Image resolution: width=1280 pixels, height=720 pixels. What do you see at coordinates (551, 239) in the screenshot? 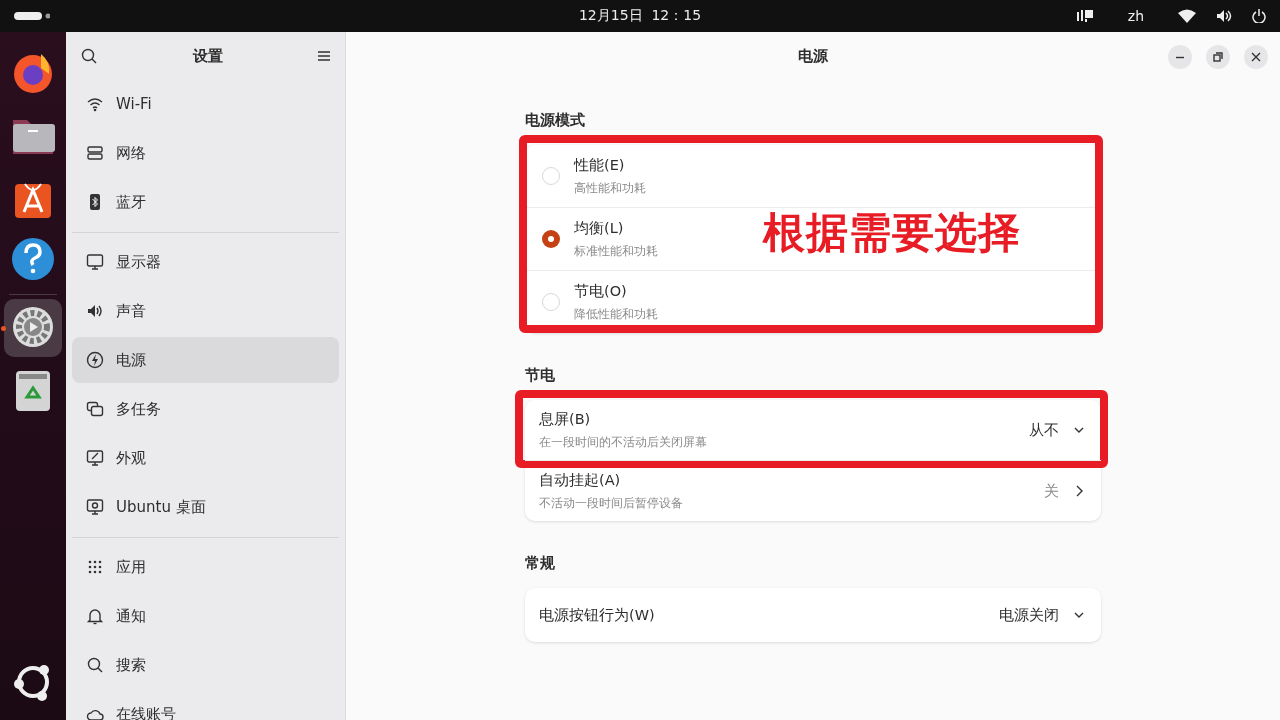
I see `radio-button` at bounding box center [551, 239].